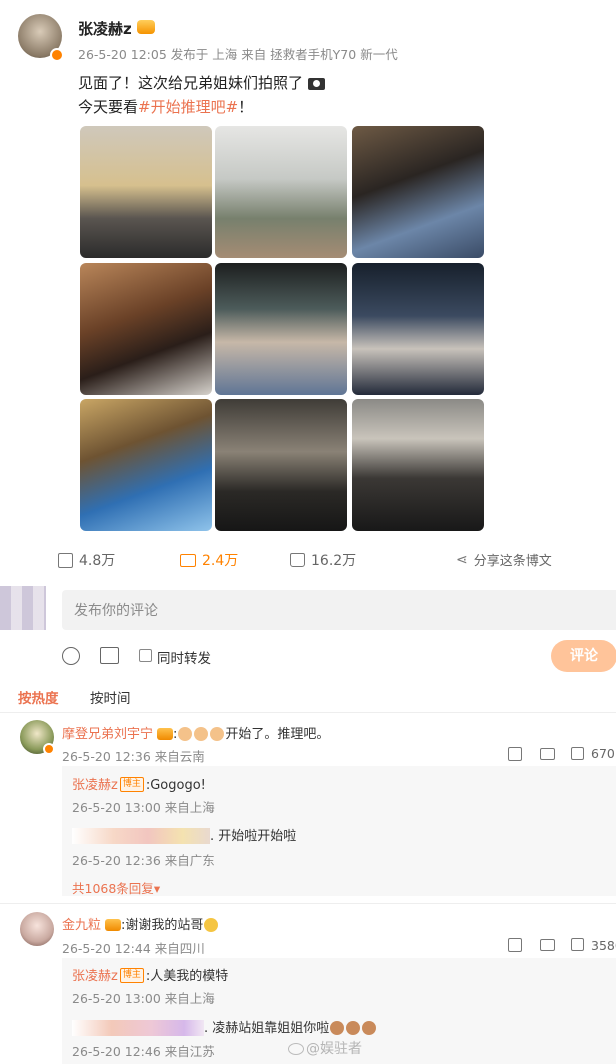 The height and width of the screenshot is (1064, 616). I want to click on weibo-watermark: @娱驻者, so click(325, 1048).